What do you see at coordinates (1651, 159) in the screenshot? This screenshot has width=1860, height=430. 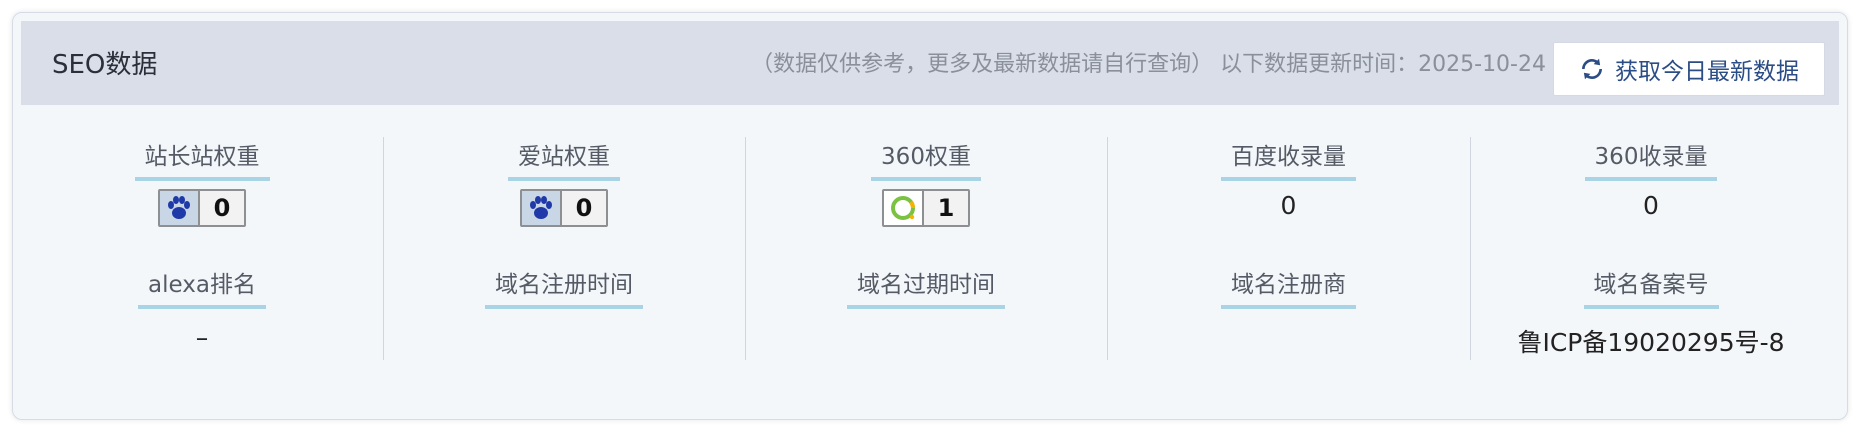 I see `metric-label: 360收录量` at bounding box center [1651, 159].